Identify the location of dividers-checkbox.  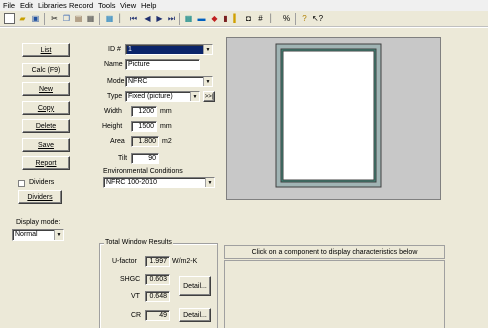
(21, 183).